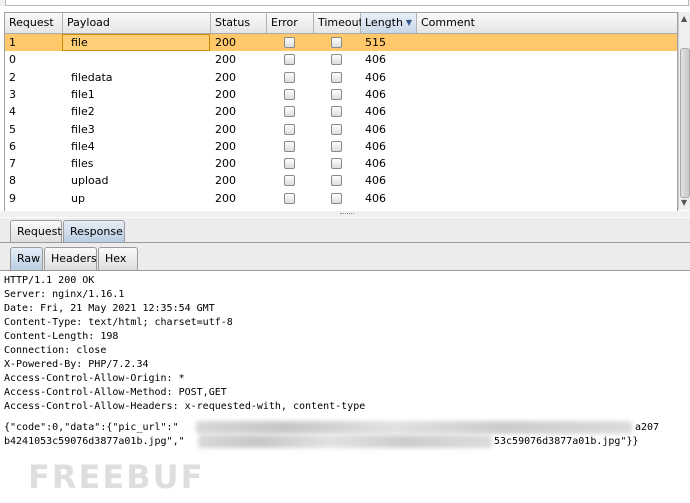  I want to click on cell-payload: file3, so click(83, 129).